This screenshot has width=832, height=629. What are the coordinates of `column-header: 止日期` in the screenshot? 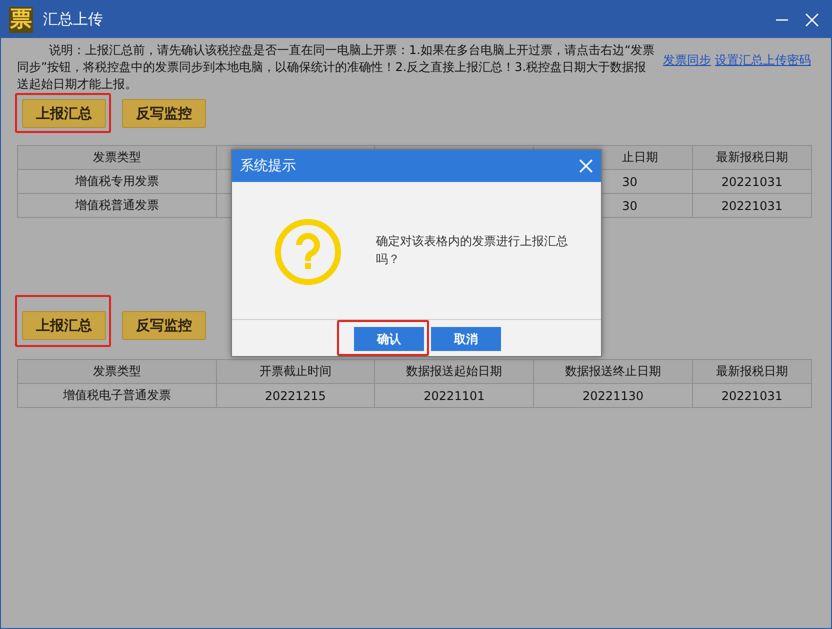 It's located at (640, 157).